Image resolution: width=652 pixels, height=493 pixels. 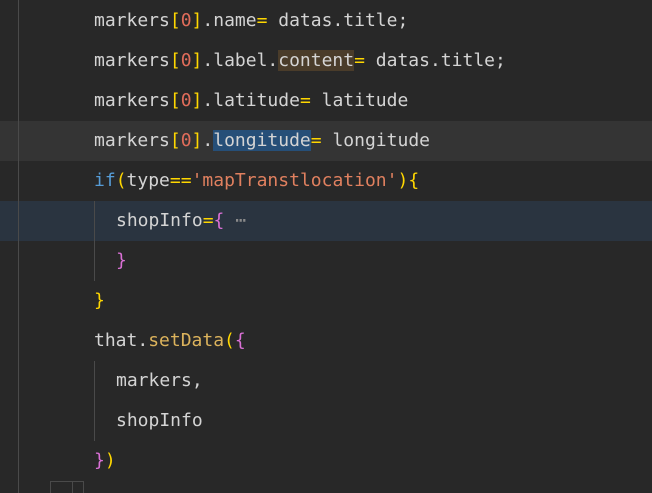 What do you see at coordinates (359, 100) in the screenshot?
I see `code-token: latitude` at bounding box center [359, 100].